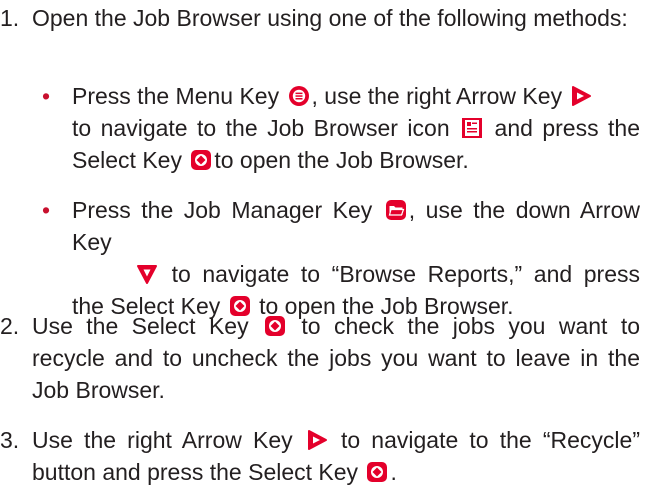  What do you see at coordinates (396, 210) in the screenshot?
I see `job-manager-key-icon` at bounding box center [396, 210].